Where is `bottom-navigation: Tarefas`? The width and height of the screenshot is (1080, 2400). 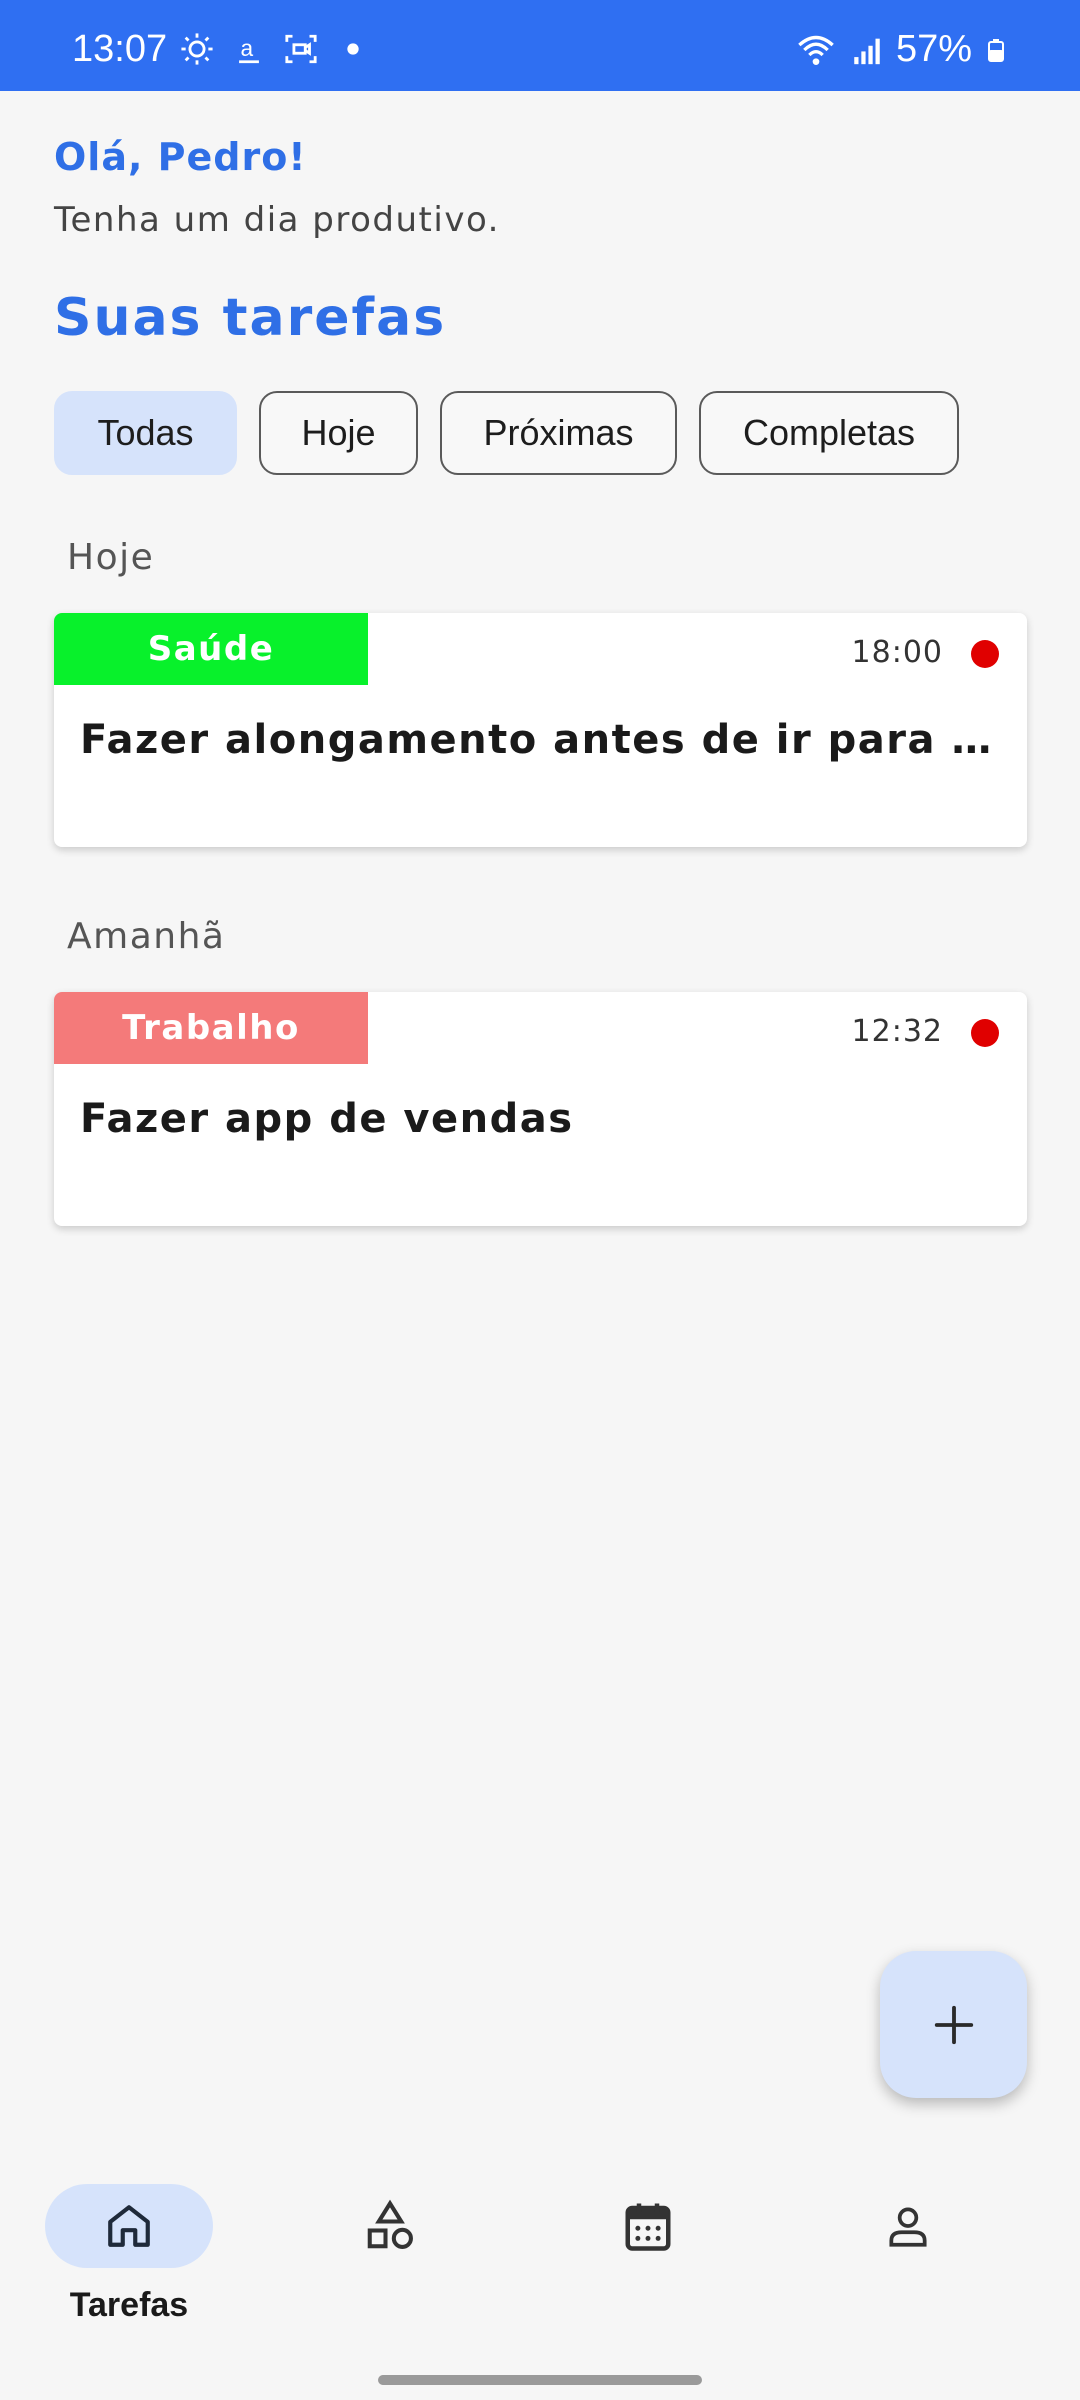 bottom-navigation: Tarefas is located at coordinates (540, 2280).